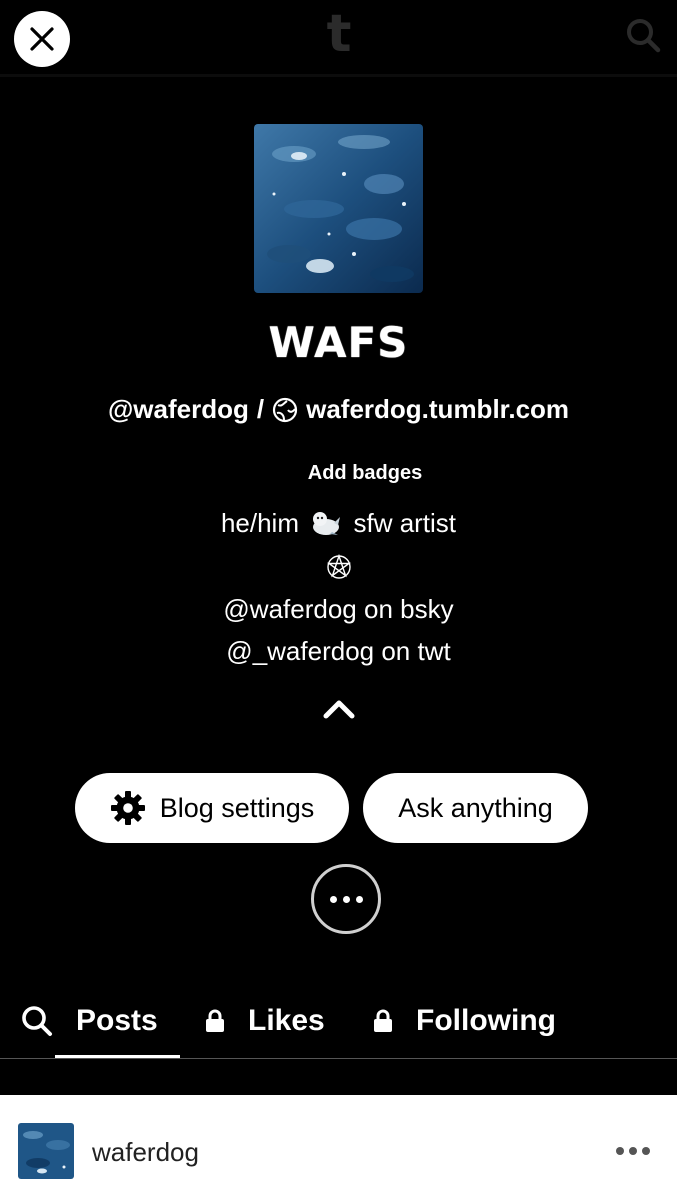 The height and width of the screenshot is (1200, 677). I want to click on tab-following: Following, so click(464, 1021).